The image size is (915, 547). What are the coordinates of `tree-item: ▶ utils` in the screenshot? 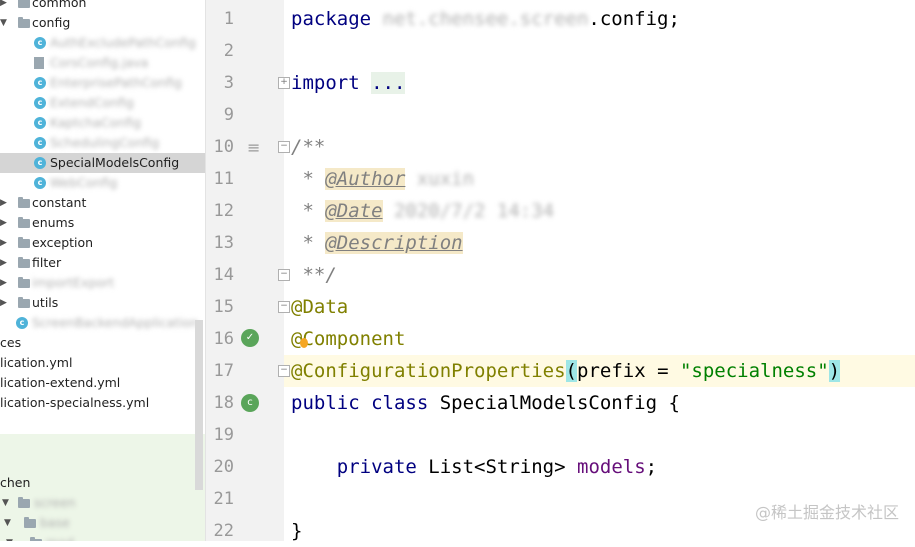 It's located at (102, 303).